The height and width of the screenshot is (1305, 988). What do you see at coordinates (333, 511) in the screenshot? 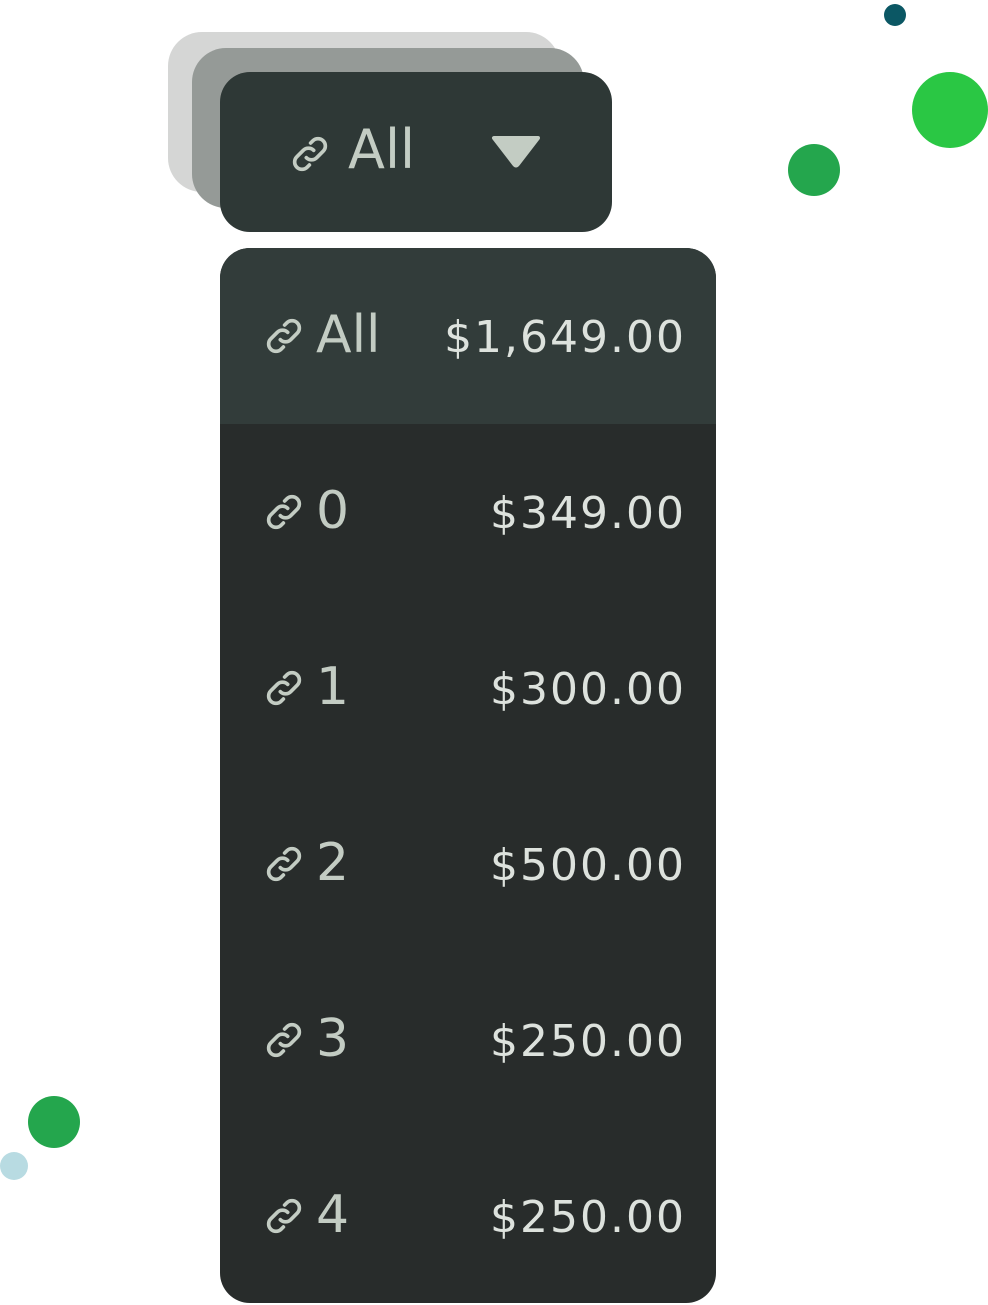
I see `menu-item-label: 0` at bounding box center [333, 511].